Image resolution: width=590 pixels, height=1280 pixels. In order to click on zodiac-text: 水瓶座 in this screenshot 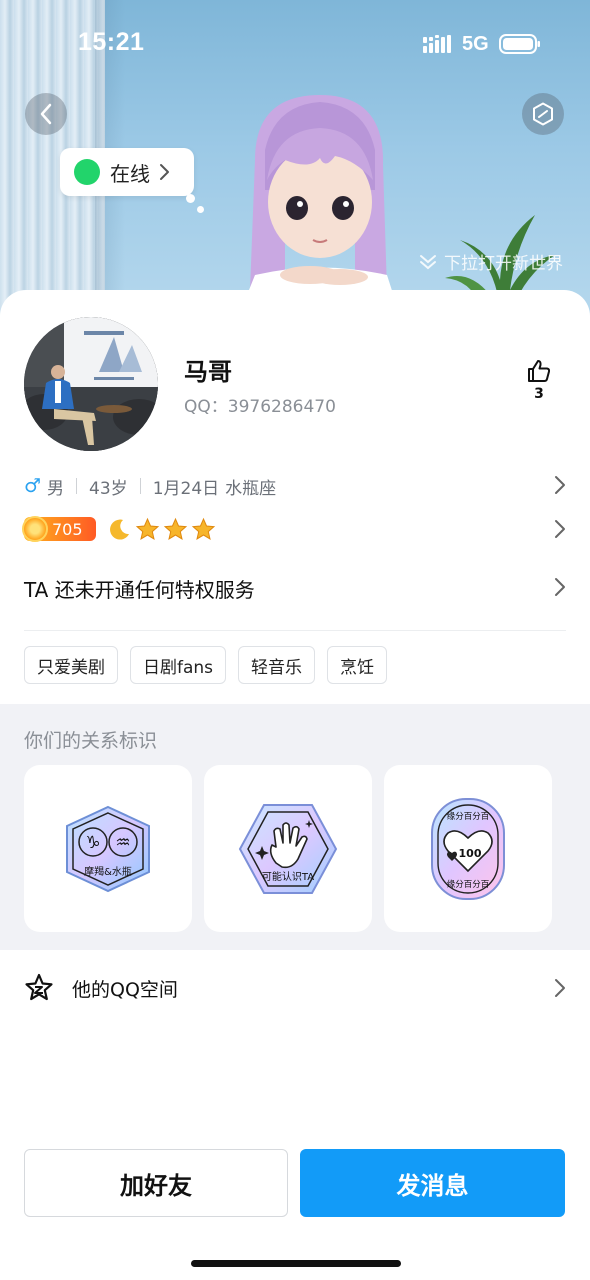, I will do `click(251, 488)`.